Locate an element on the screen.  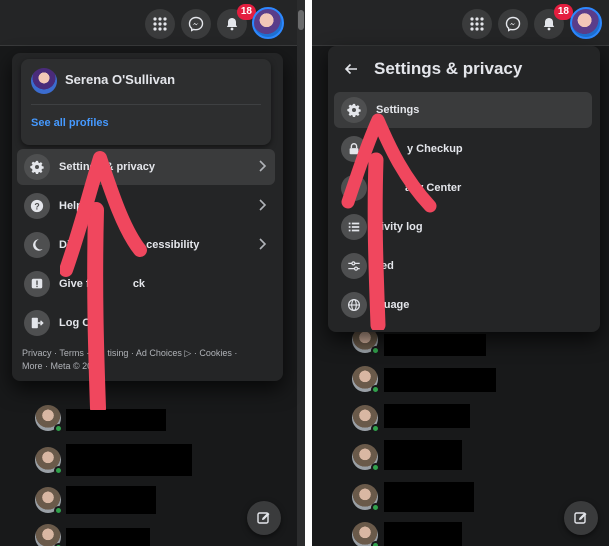
menu-item-label-tail: cessibility is located at coordinates (173, 245).